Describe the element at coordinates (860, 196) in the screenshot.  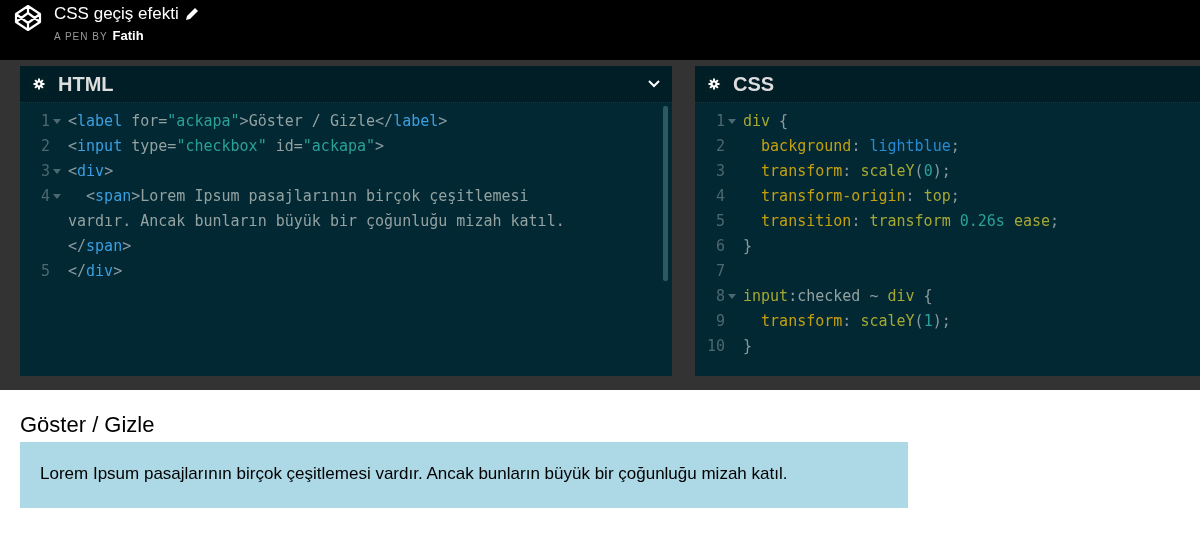
I see `code-line: transform-origin: top;` at that location.